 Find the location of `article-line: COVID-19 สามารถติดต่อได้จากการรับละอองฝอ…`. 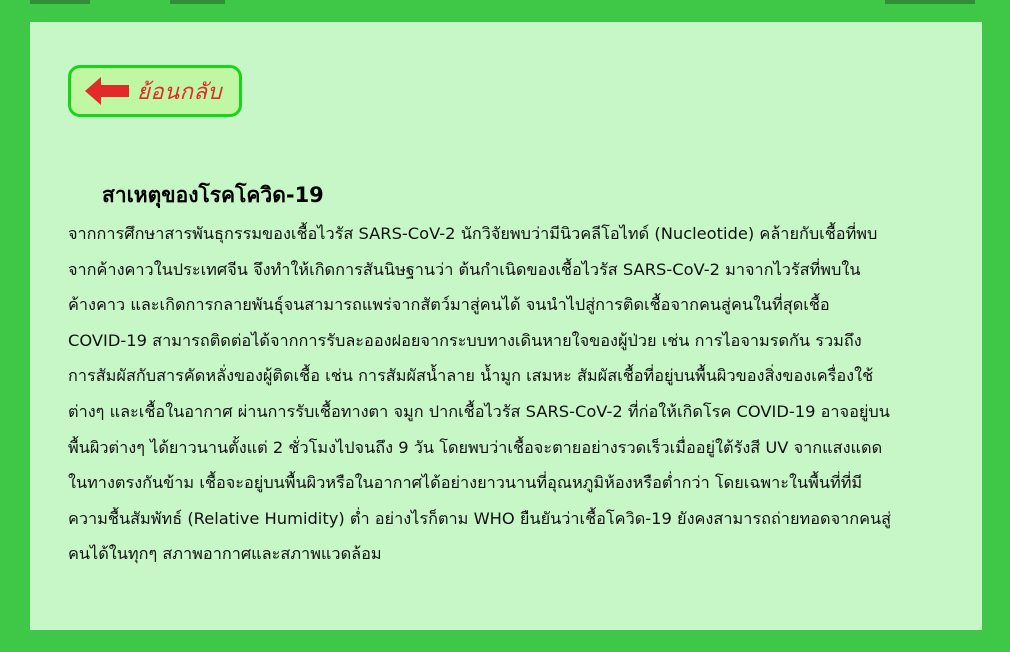

article-line: COVID-19 สามารถติดต่อได้จากการรับละอองฝอ… is located at coordinates (465, 340).